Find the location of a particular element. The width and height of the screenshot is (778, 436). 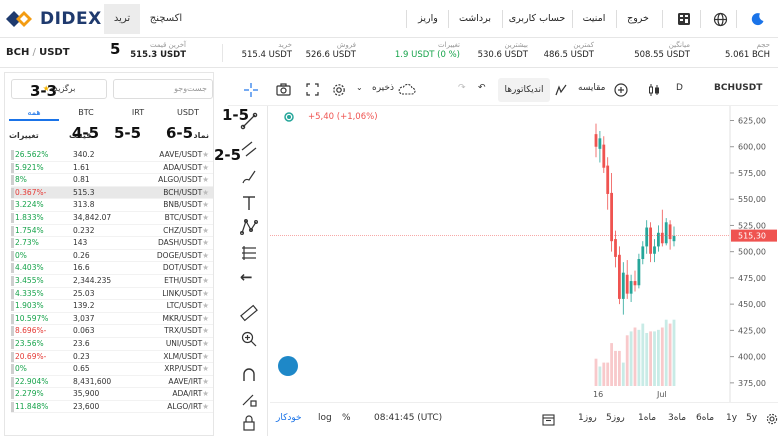

market-row: 11.848% 23,600 ALGO/IRT★ is located at coordinates (112, 407).